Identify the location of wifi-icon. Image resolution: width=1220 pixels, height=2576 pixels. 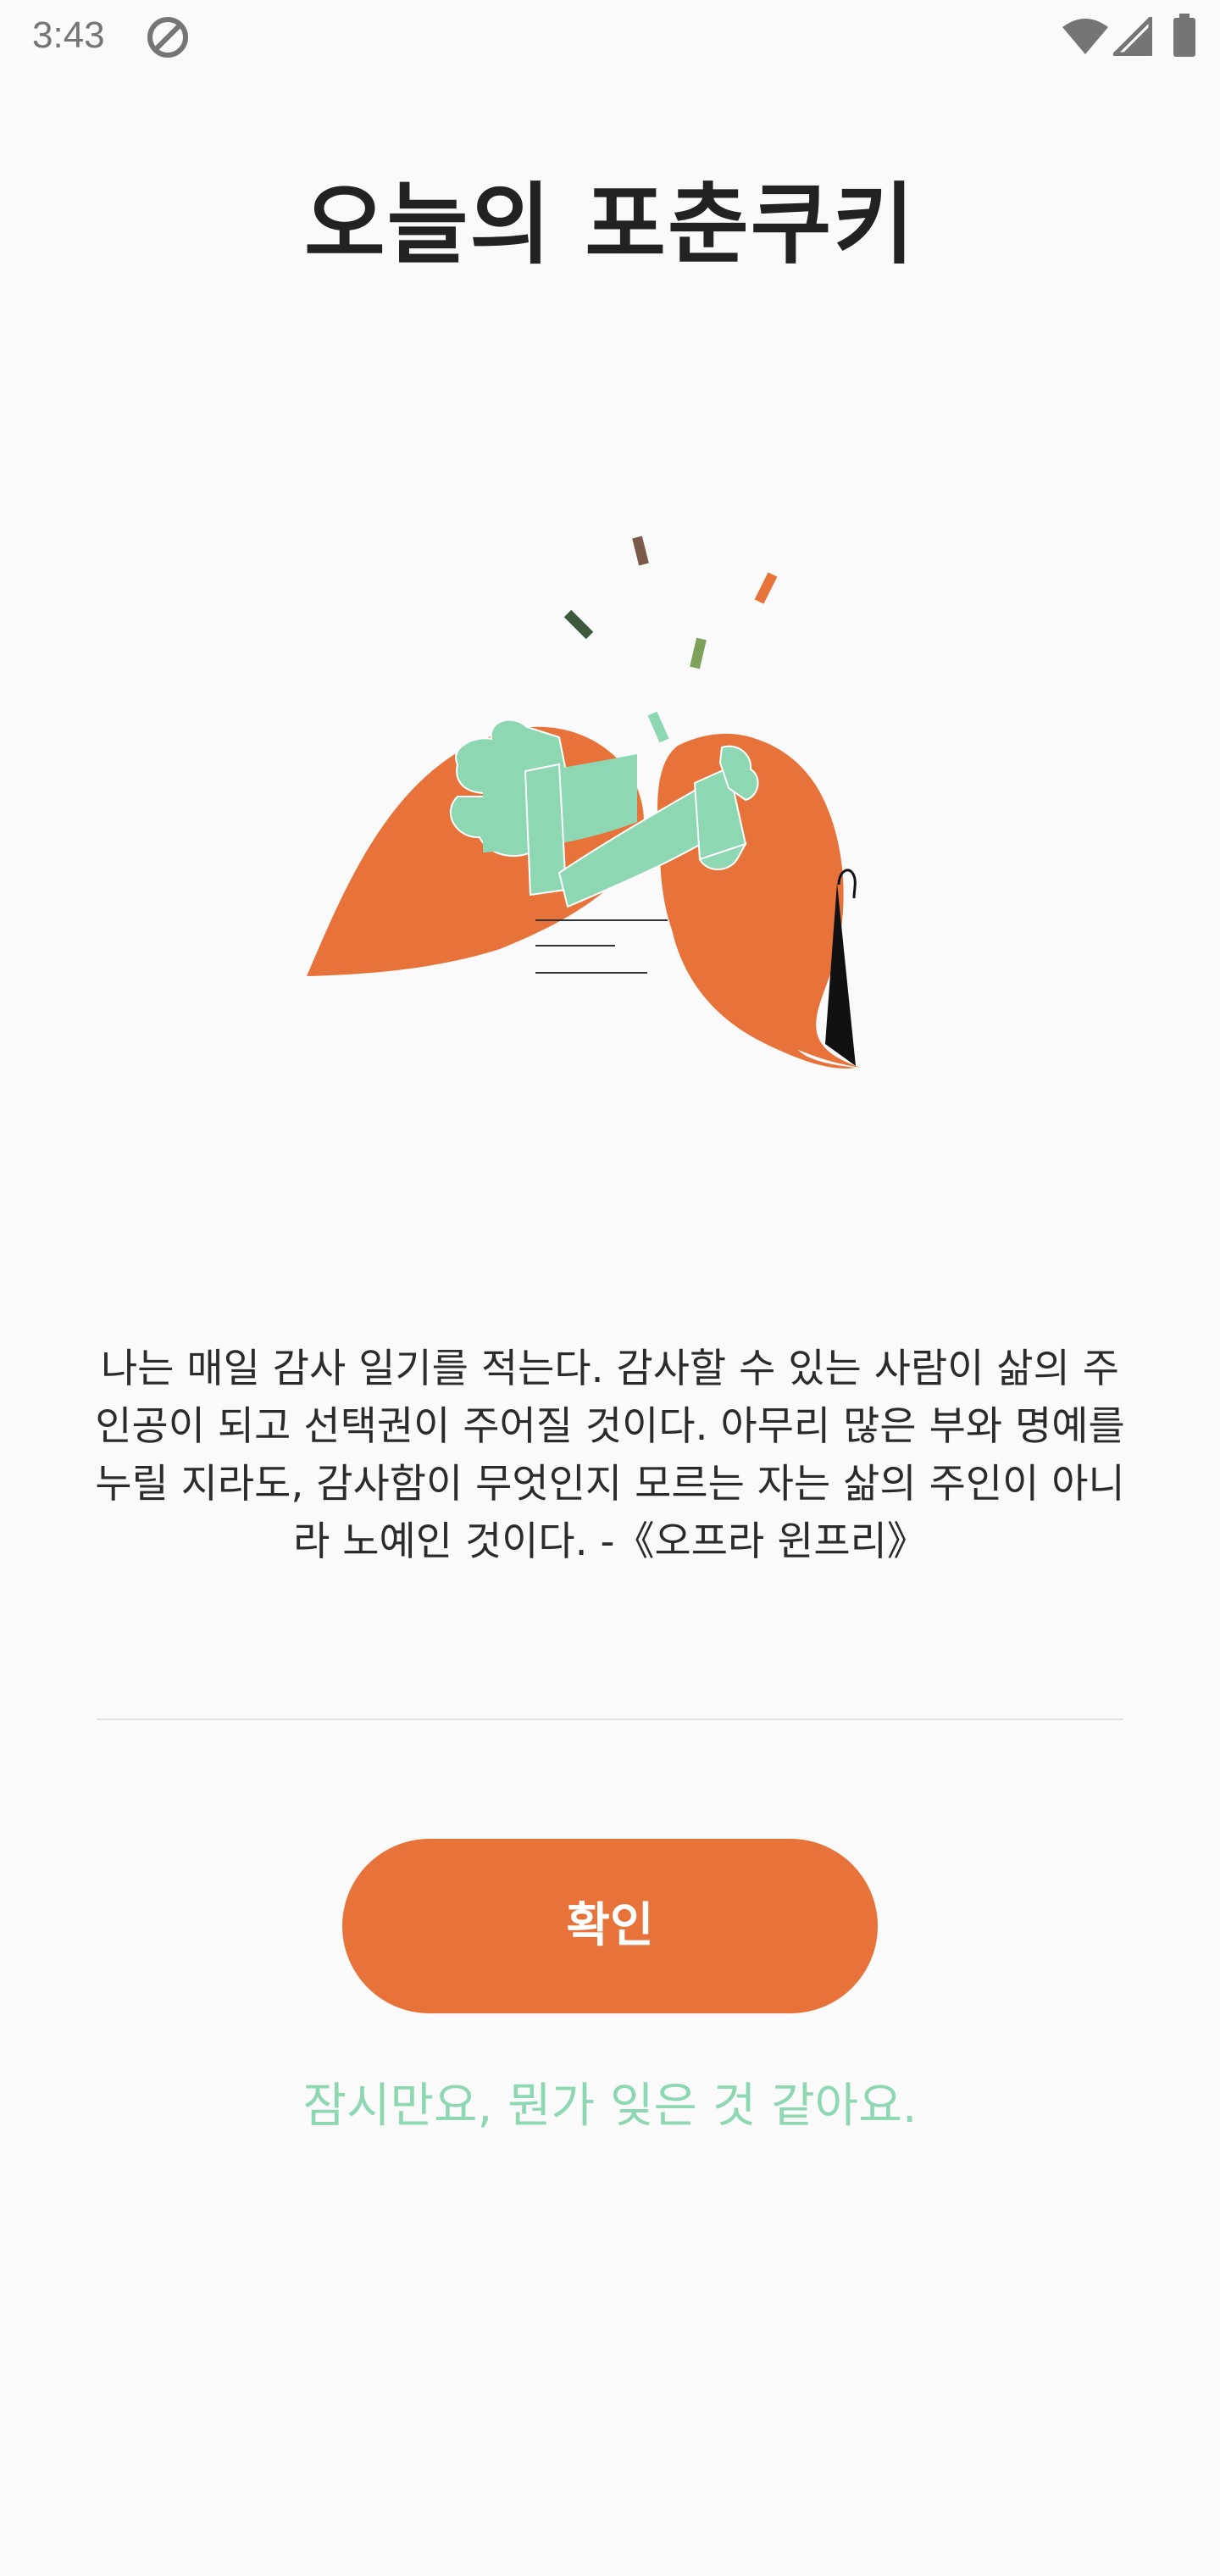
(1085, 36).